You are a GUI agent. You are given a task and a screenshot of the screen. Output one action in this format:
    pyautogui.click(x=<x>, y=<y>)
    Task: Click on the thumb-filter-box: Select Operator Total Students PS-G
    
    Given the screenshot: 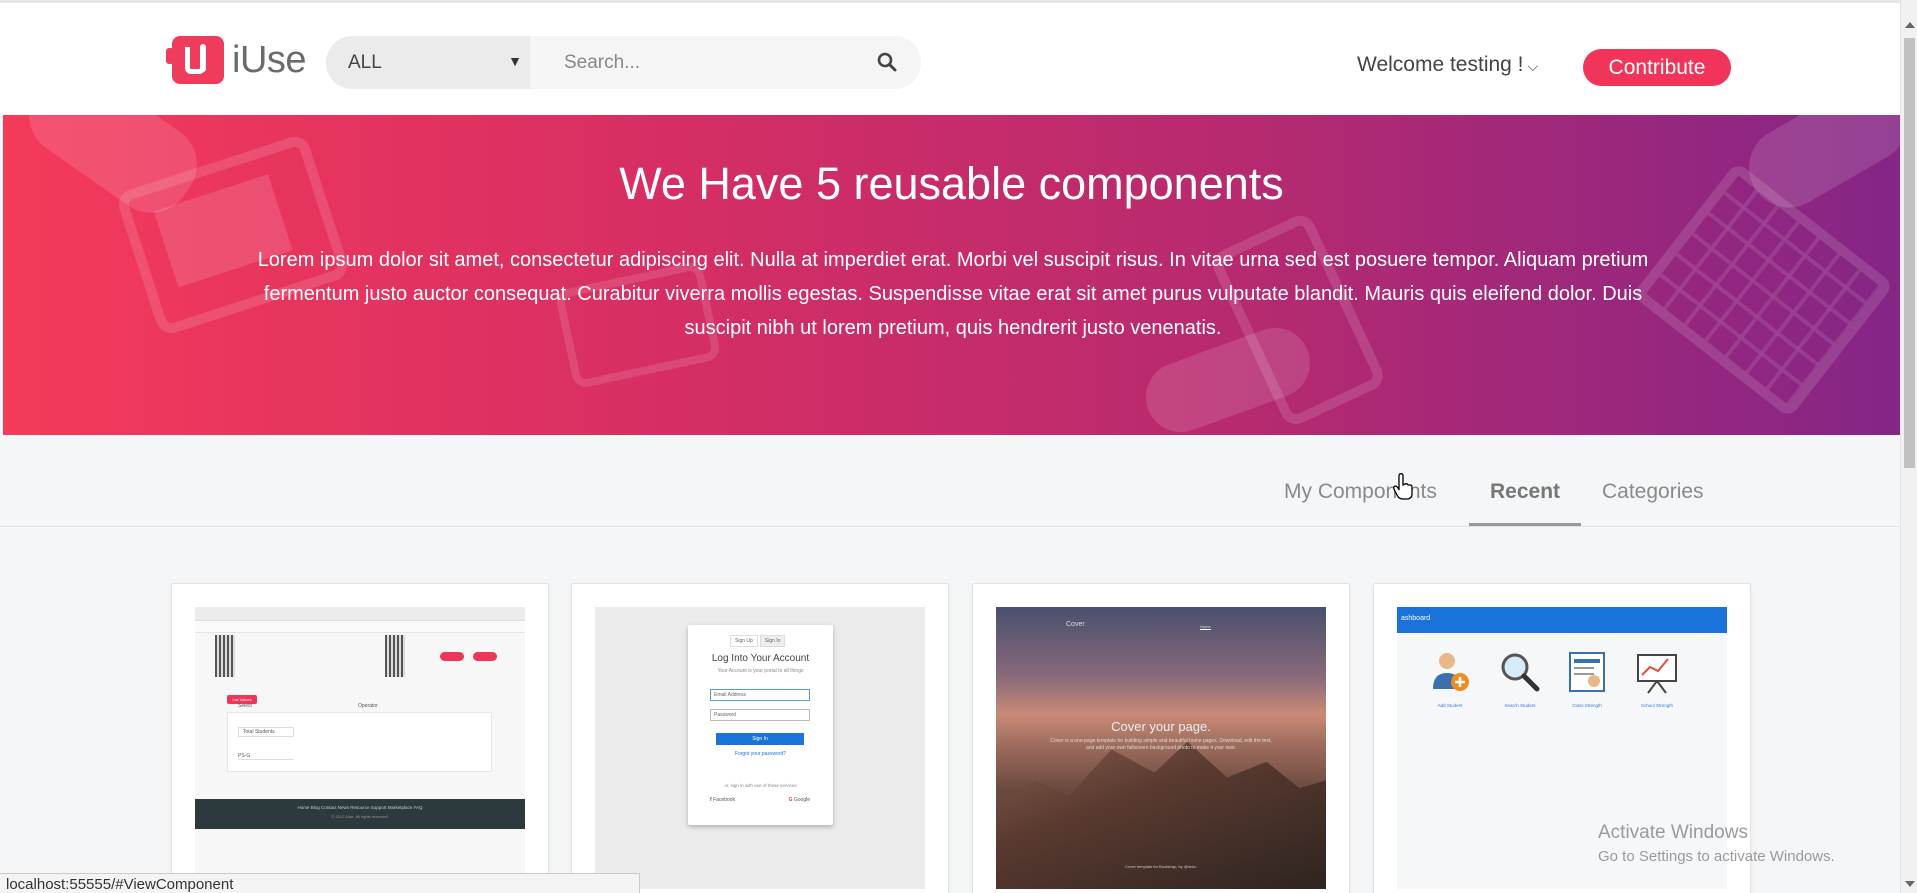 What is the action you would take?
    pyautogui.click(x=359, y=737)
    